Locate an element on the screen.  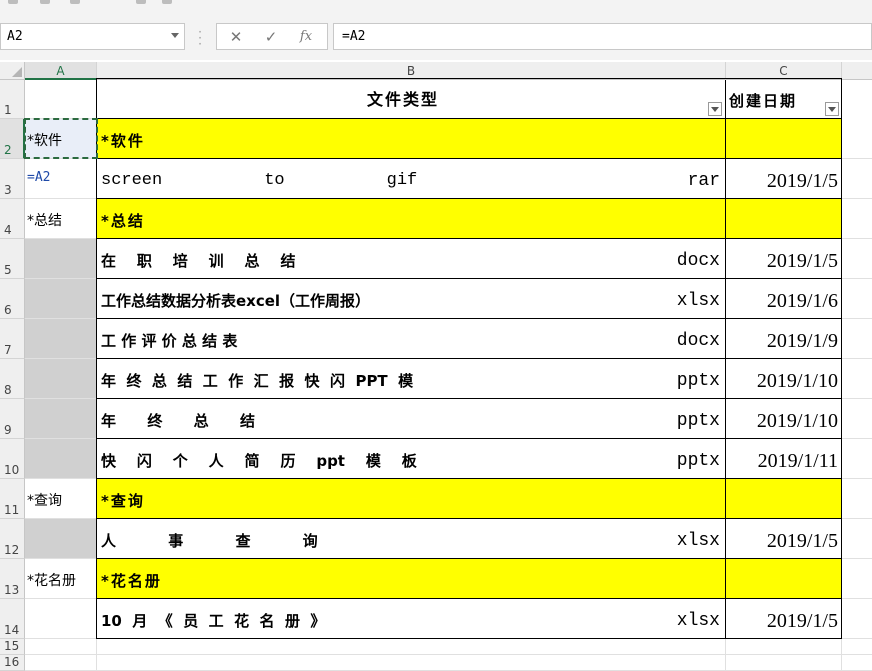
cell-d4 is located at coordinates (857, 219).